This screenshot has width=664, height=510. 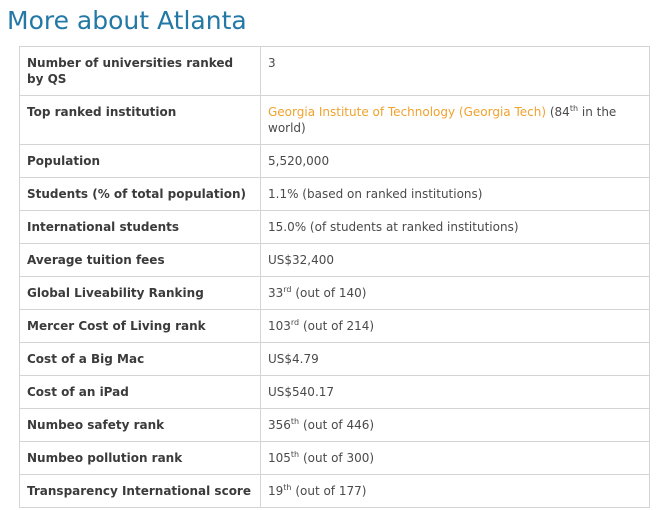 I want to click on page-title: More about Atlanta, so click(x=127, y=20).